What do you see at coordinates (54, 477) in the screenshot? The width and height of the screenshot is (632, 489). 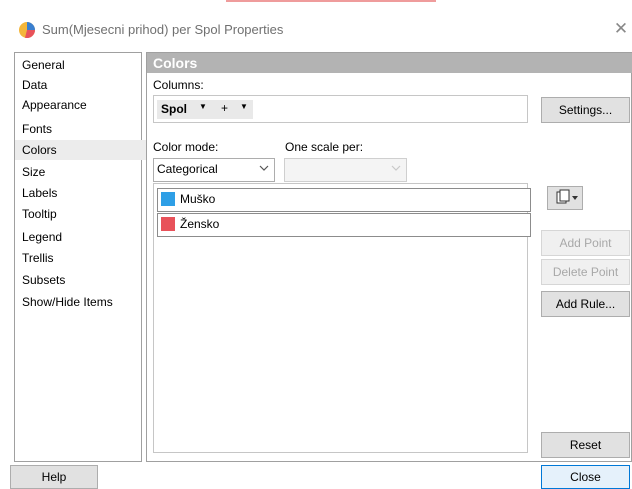 I see `help-button: Help` at bounding box center [54, 477].